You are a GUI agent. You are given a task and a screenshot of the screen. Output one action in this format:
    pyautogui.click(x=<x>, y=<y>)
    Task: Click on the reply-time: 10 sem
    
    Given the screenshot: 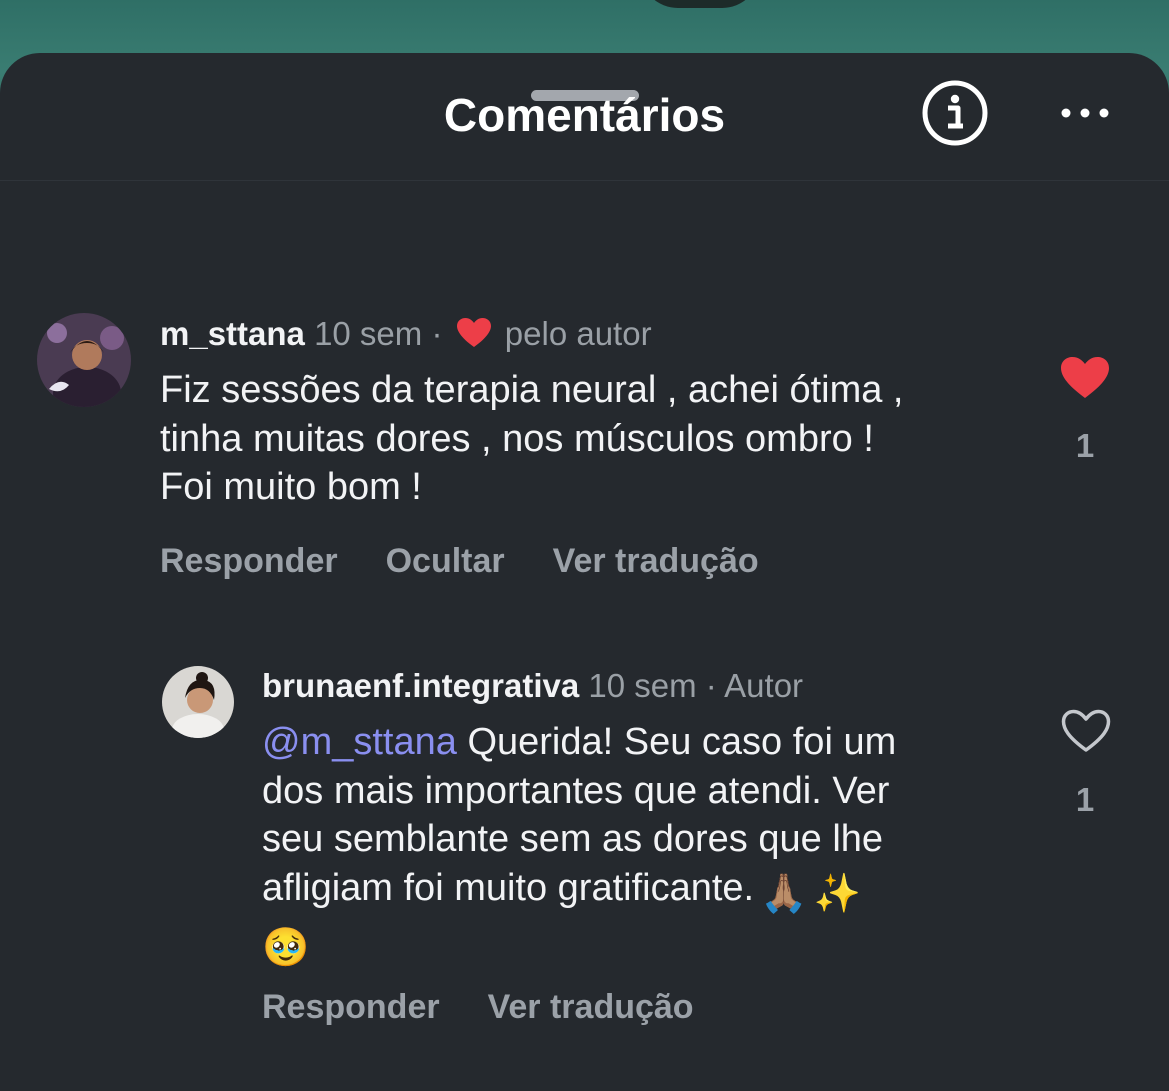 What is the action you would take?
    pyautogui.click(x=642, y=685)
    